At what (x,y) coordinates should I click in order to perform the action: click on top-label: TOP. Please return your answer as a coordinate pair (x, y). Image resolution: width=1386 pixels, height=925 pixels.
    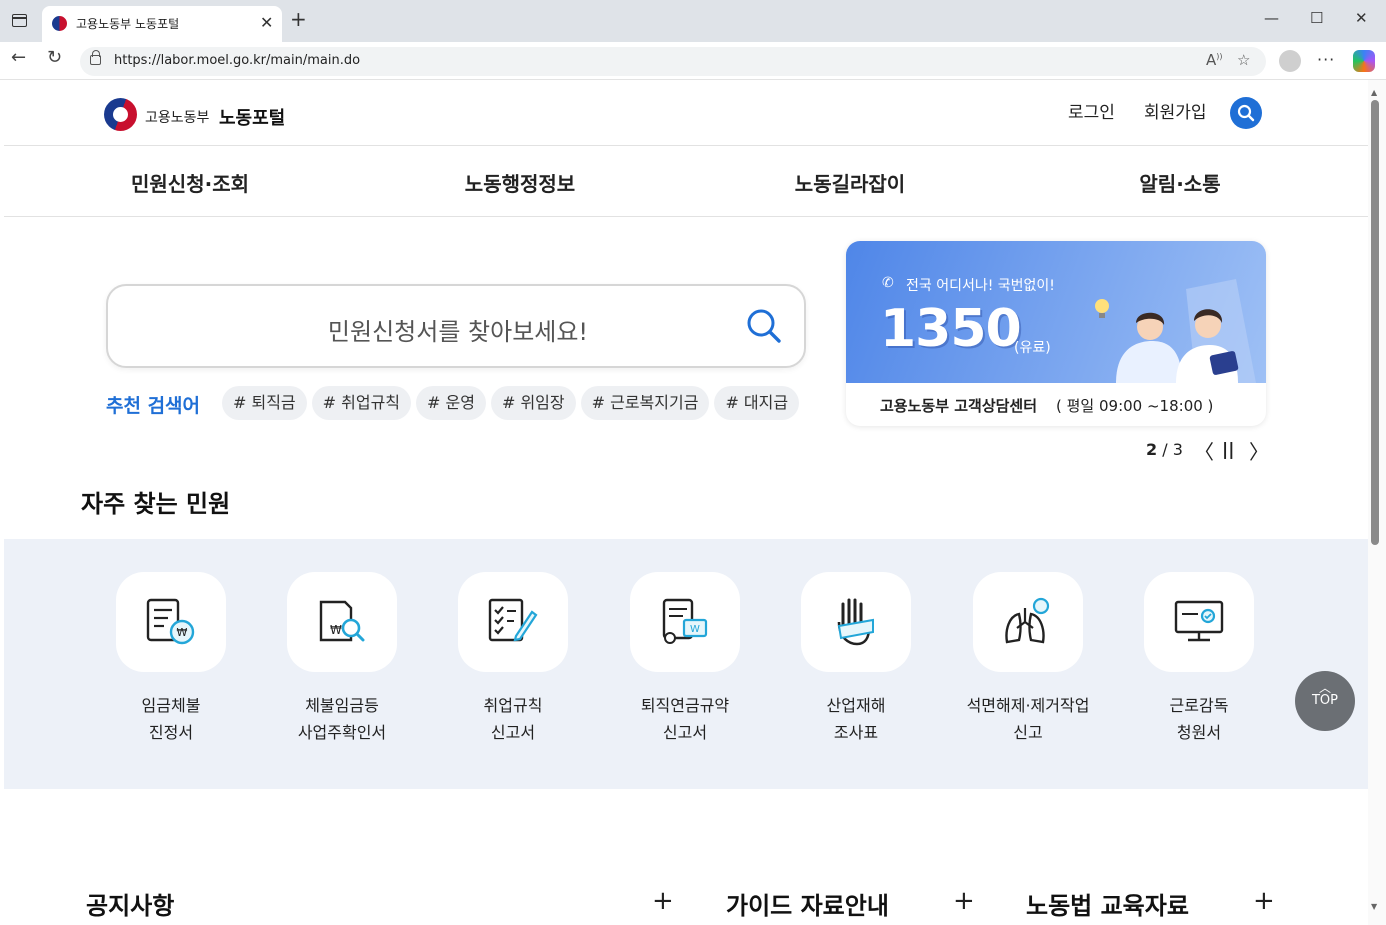
    Looking at the image, I should click on (1324, 700).